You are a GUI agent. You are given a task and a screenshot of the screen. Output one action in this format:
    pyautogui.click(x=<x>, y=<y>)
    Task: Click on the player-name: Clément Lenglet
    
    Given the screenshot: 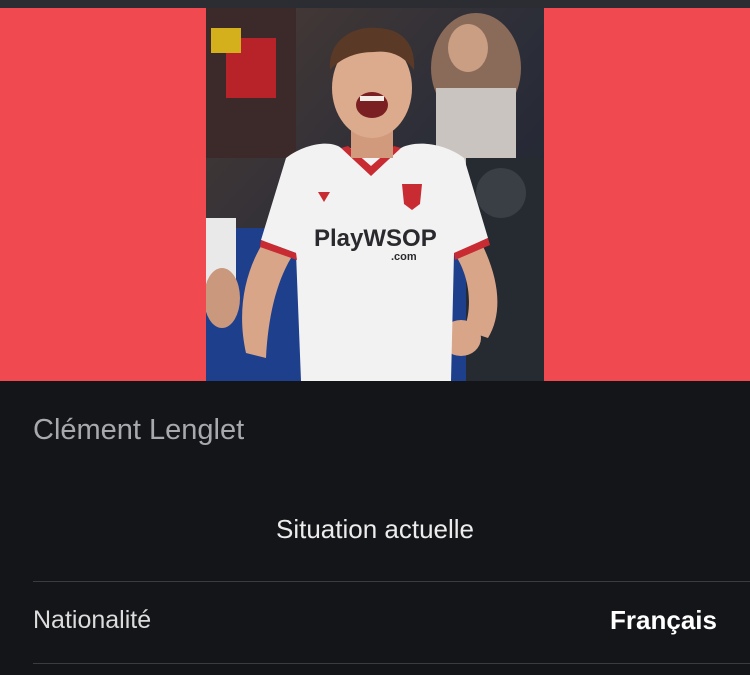 What is the action you would take?
    pyautogui.click(x=139, y=430)
    